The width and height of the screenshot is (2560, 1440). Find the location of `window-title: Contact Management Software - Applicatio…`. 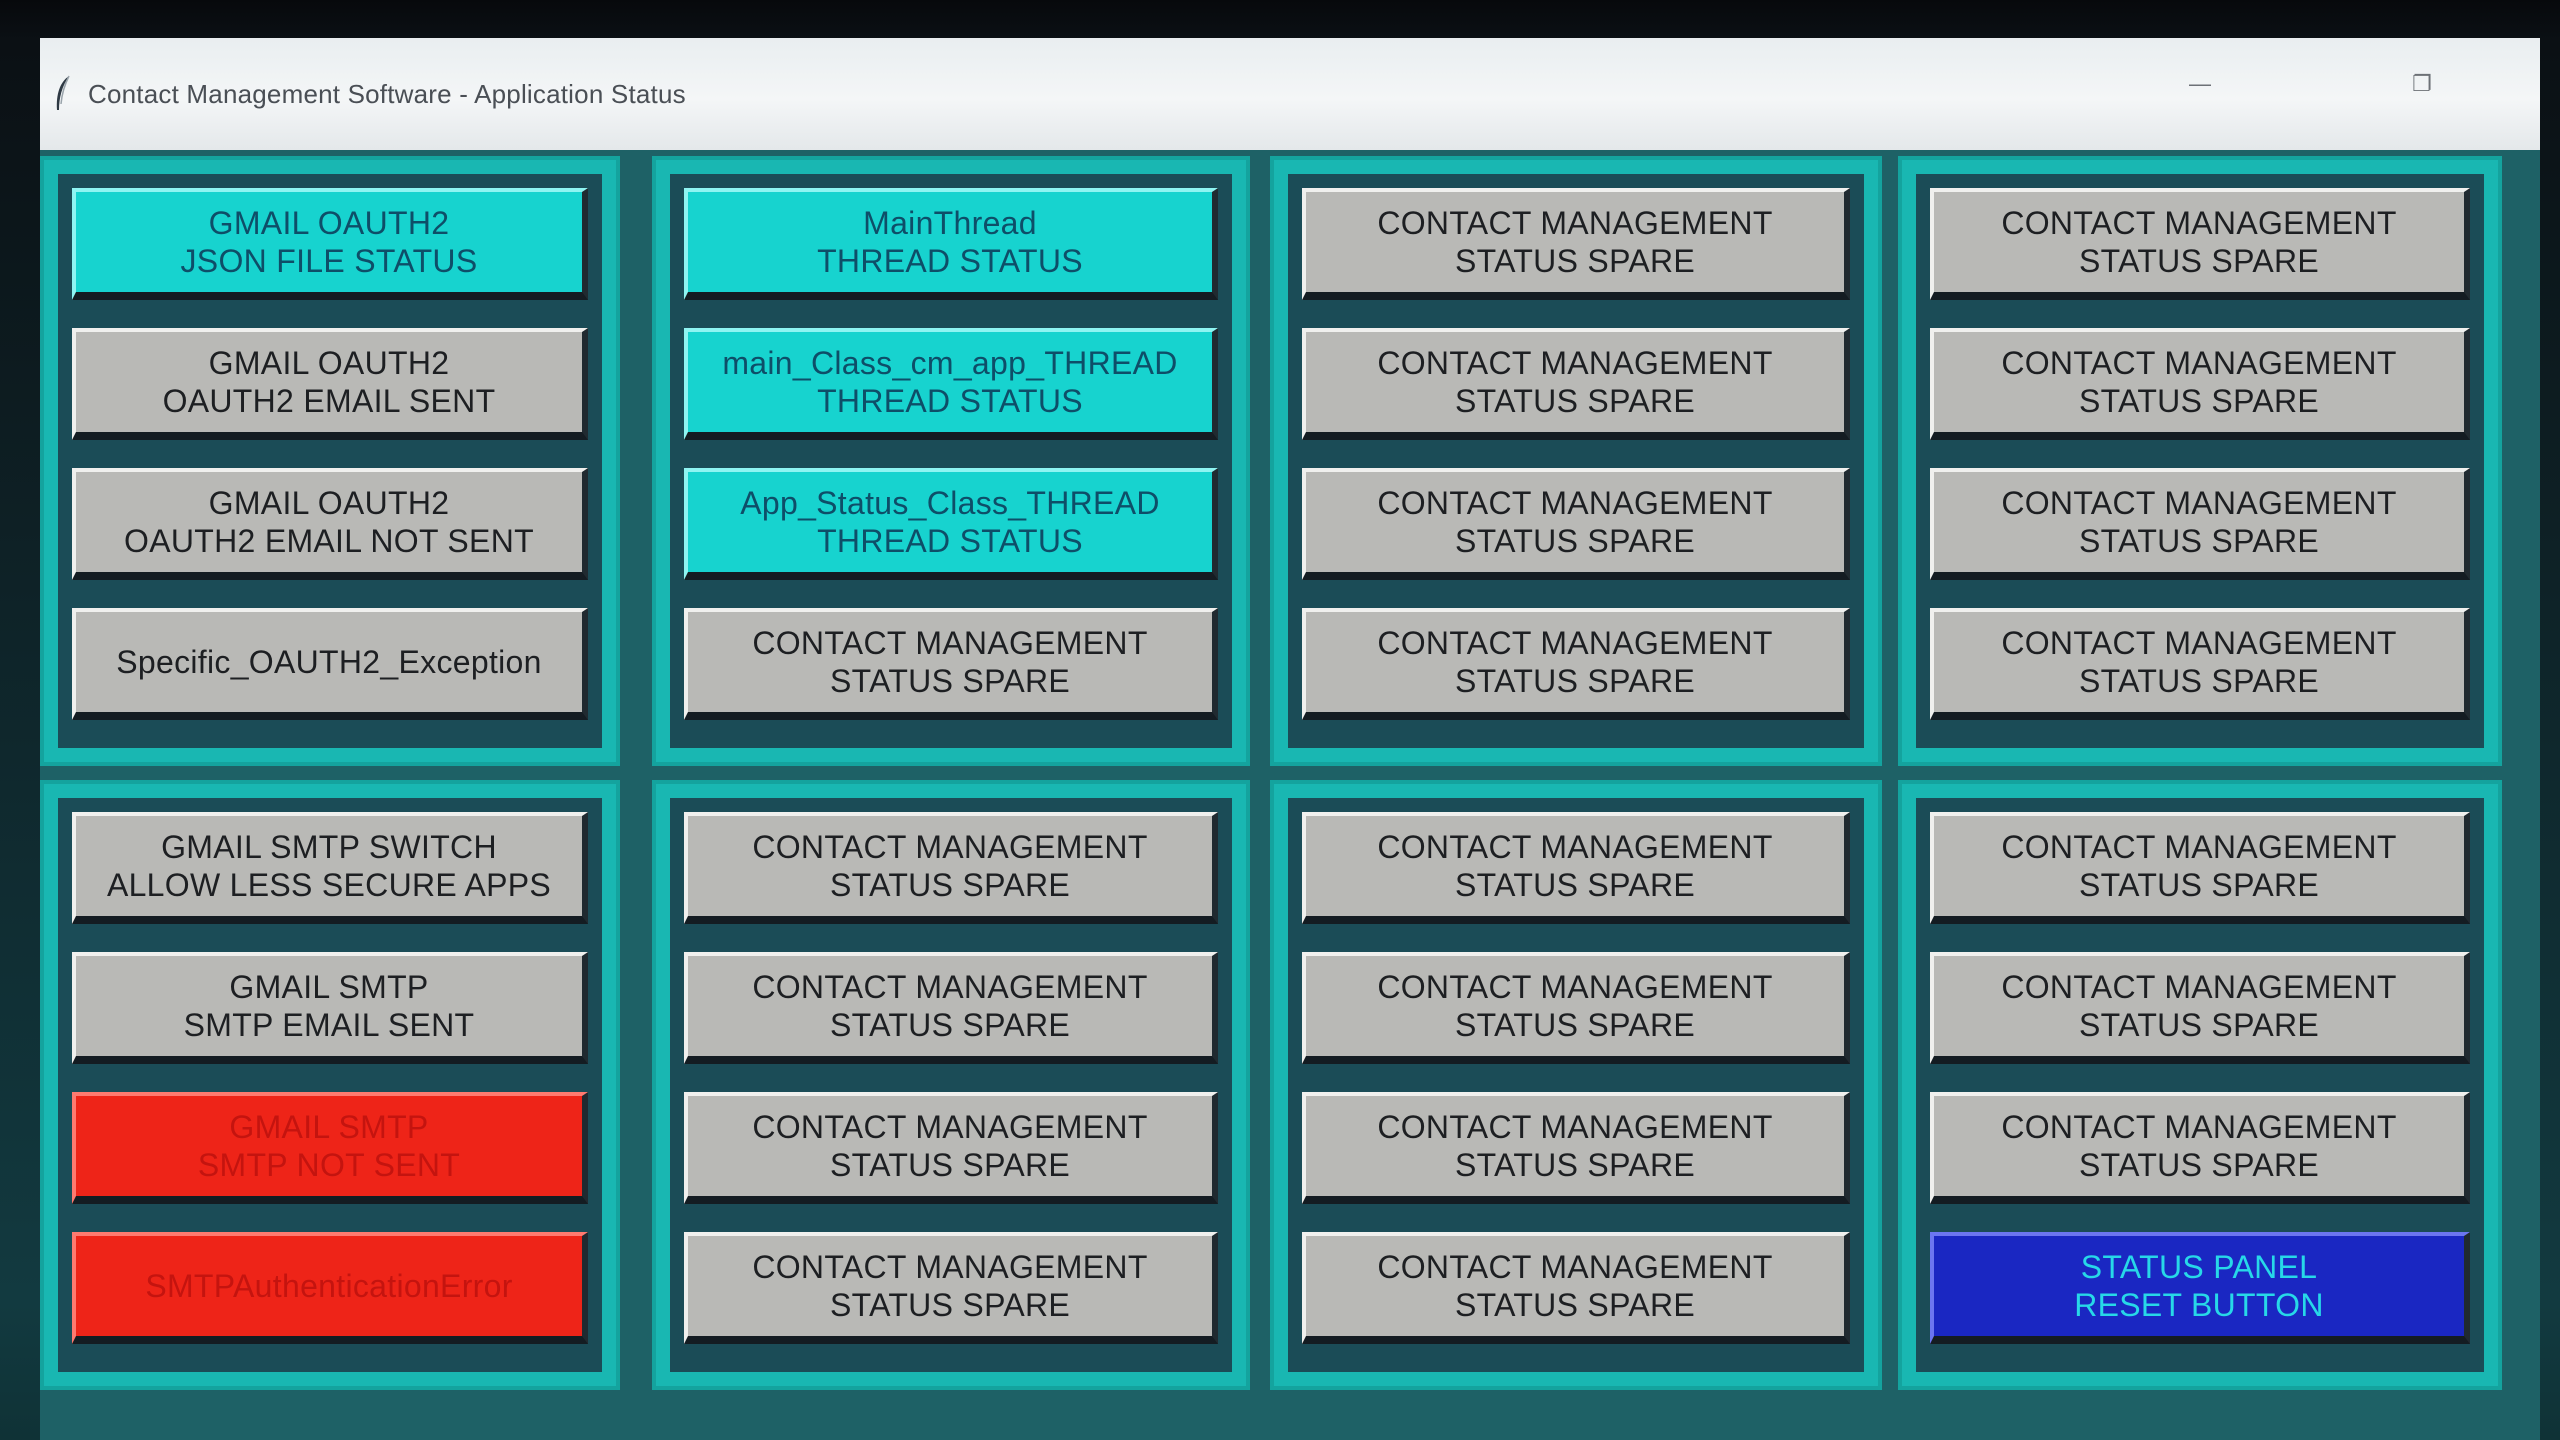

window-title: Contact Management Software - Applicatio… is located at coordinates (387, 93).